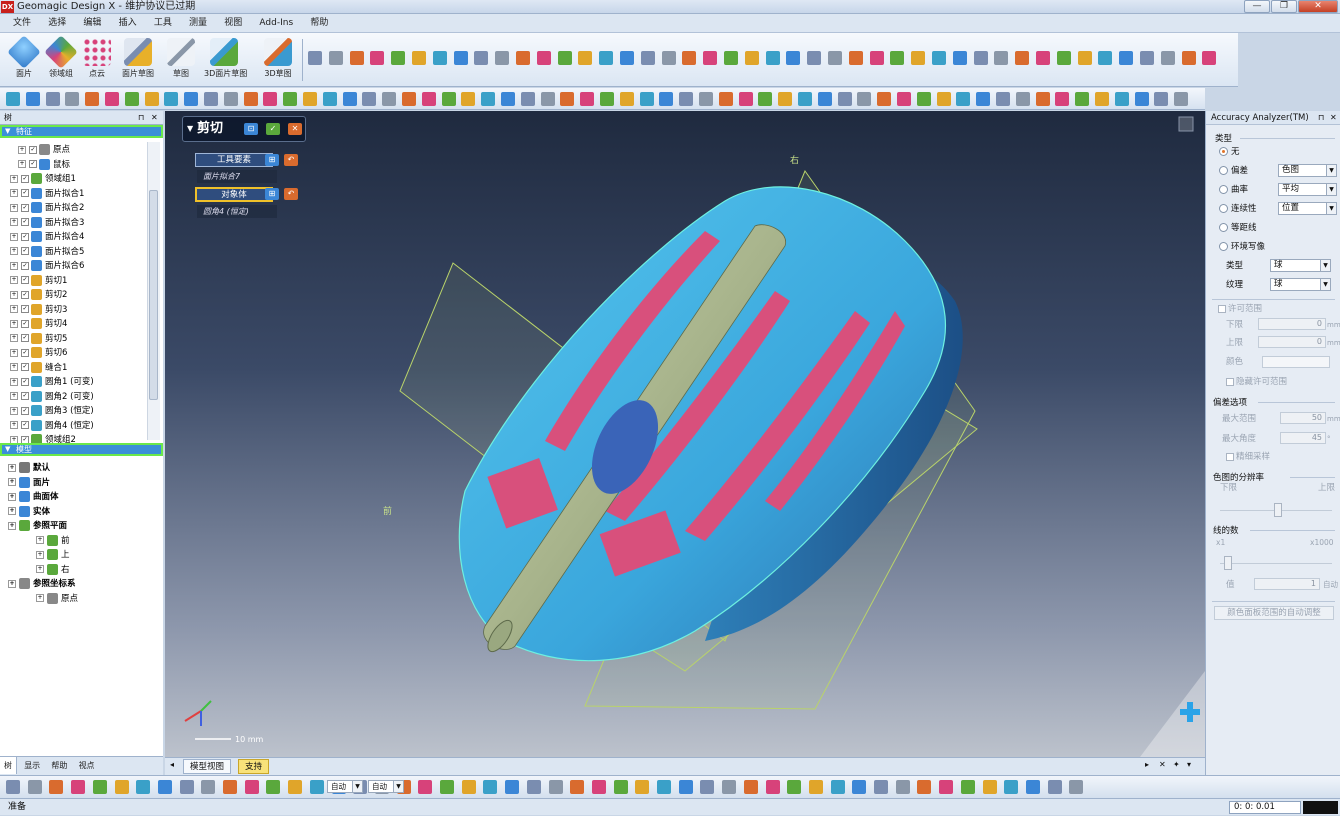 This screenshot has height=816, width=1340. What do you see at coordinates (22, 23) in the screenshot?
I see `menu-file: 文件` at bounding box center [22, 23].